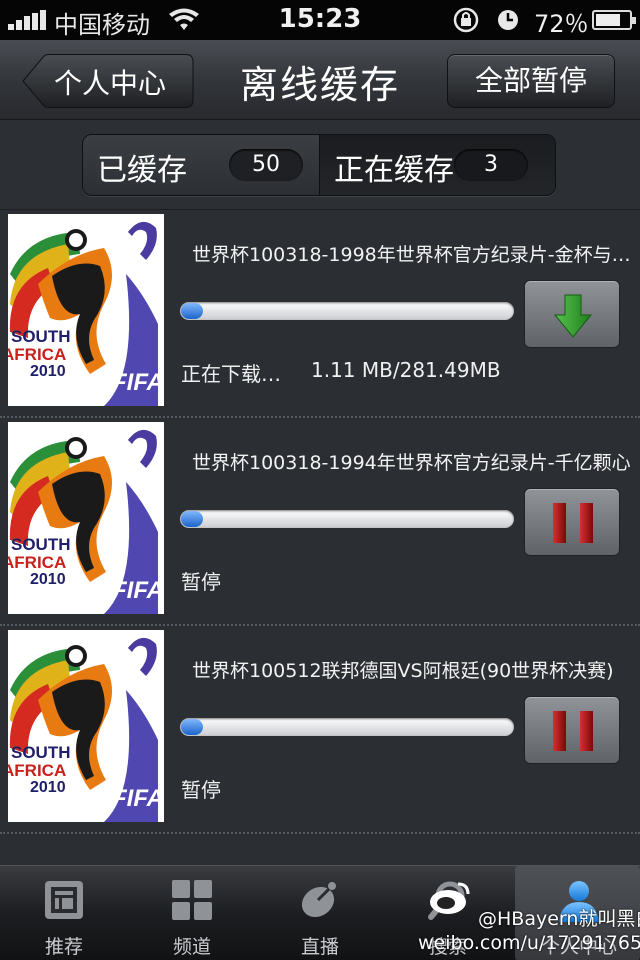 The width and height of the screenshot is (640, 960). What do you see at coordinates (411, 463) in the screenshot?
I see `video-title: 世界杯100318-1994年世界杯官方纪录片-千亿颗心` at bounding box center [411, 463].